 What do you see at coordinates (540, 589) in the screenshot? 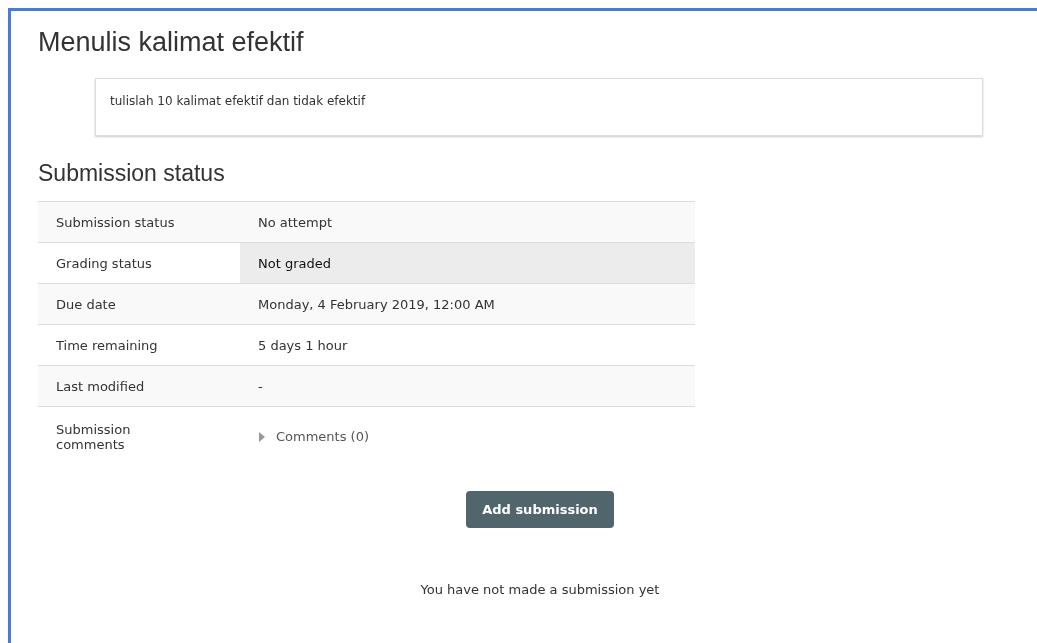
I see `submission-note: You have not made a submission yet` at bounding box center [540, 589].